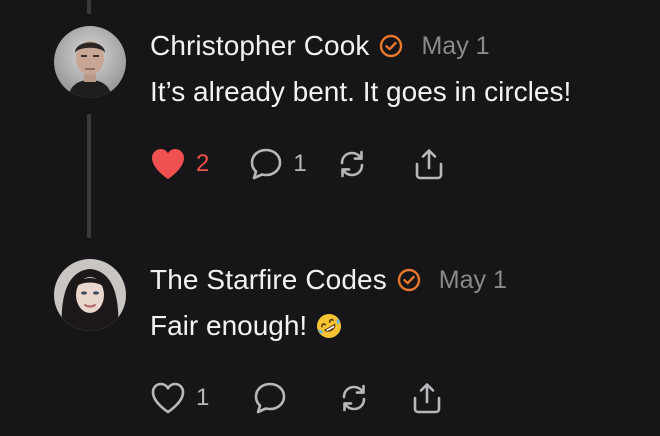 This screenshot has height=436, width=660. What do you see at coordinates (203, 397) in the screenshot?
I see `like-count: 1` at bounding box center [203, 397].